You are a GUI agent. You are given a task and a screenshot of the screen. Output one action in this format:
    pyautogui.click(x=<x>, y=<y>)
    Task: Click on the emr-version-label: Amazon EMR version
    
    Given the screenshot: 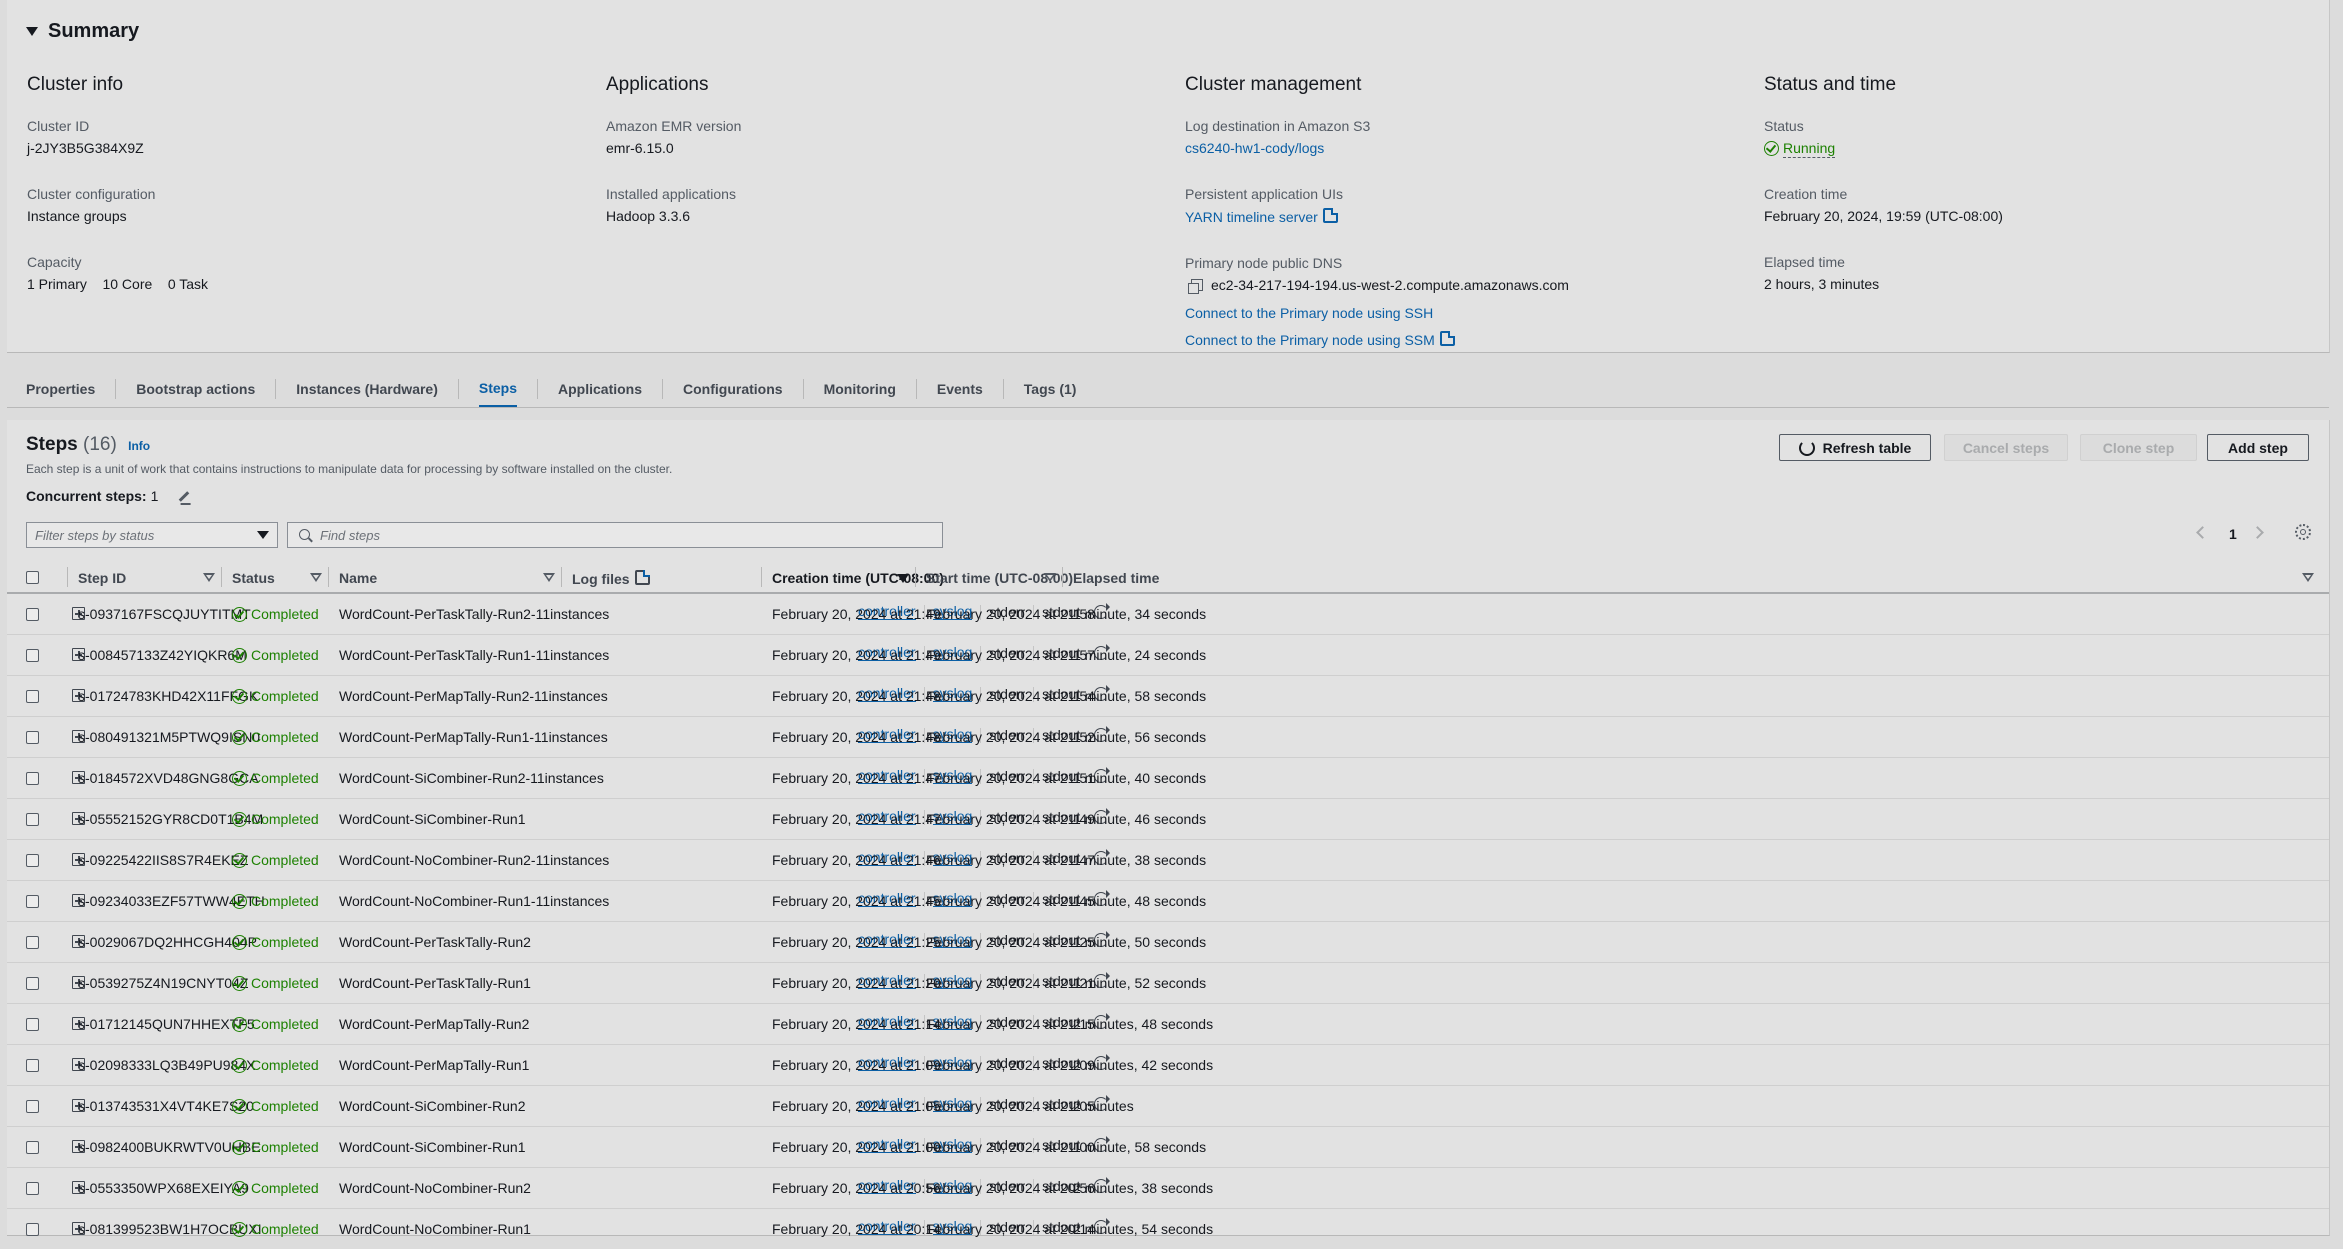 What is the action you would take?
    pyautogui.click(x=674, y=126)
    